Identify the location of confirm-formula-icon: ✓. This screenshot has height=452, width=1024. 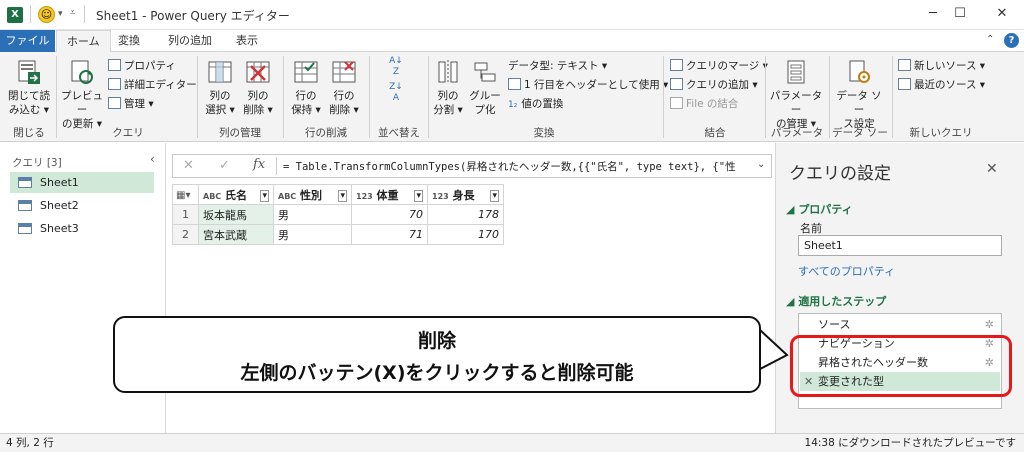
(224, 165).